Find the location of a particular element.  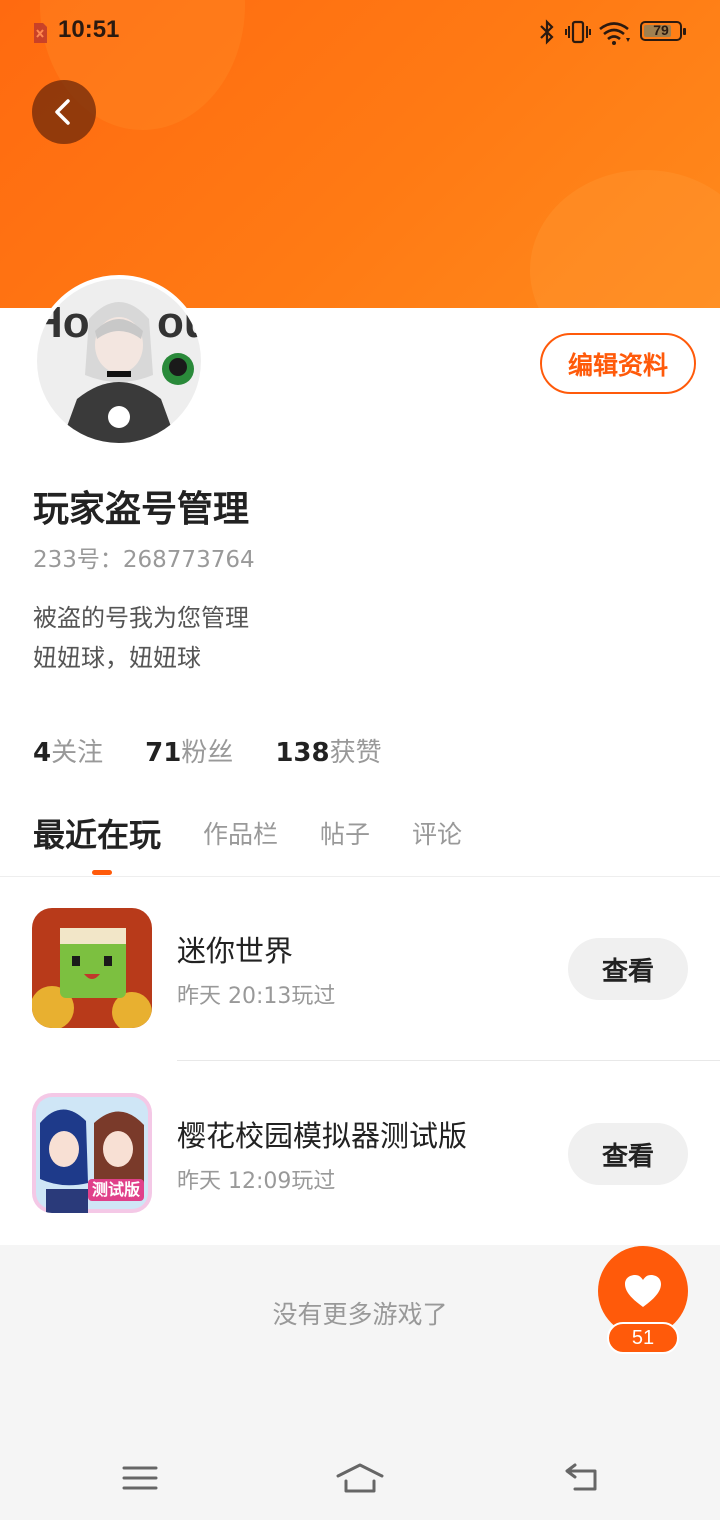

vibrate-icon is located at coordinates (578, 32).